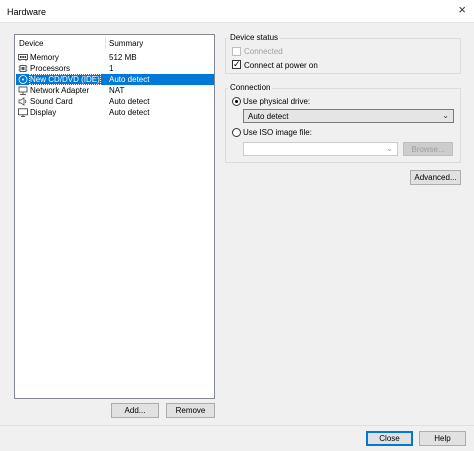  Describe the element at coordinates (236, 51) in the screenshot. I see `connected-checkbox` at that location.